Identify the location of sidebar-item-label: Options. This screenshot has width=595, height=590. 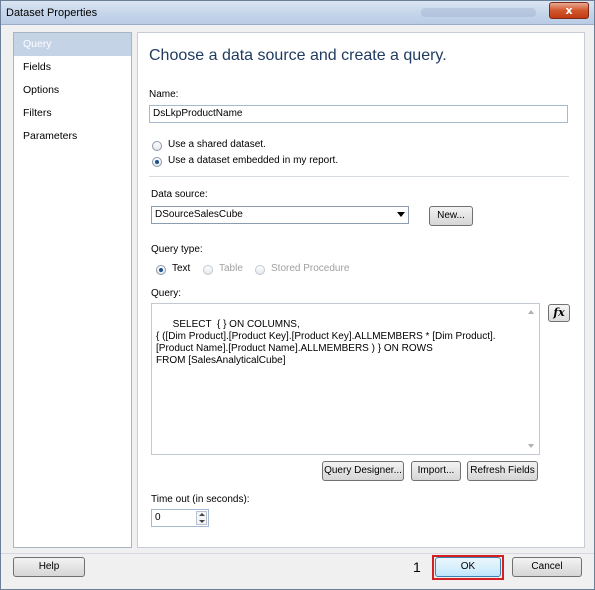
(41, 90).